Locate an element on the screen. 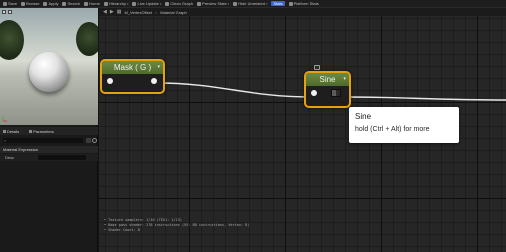 The height and width of the screenshot is (252, 506). folder-icon is located at coordinates (23, 3).